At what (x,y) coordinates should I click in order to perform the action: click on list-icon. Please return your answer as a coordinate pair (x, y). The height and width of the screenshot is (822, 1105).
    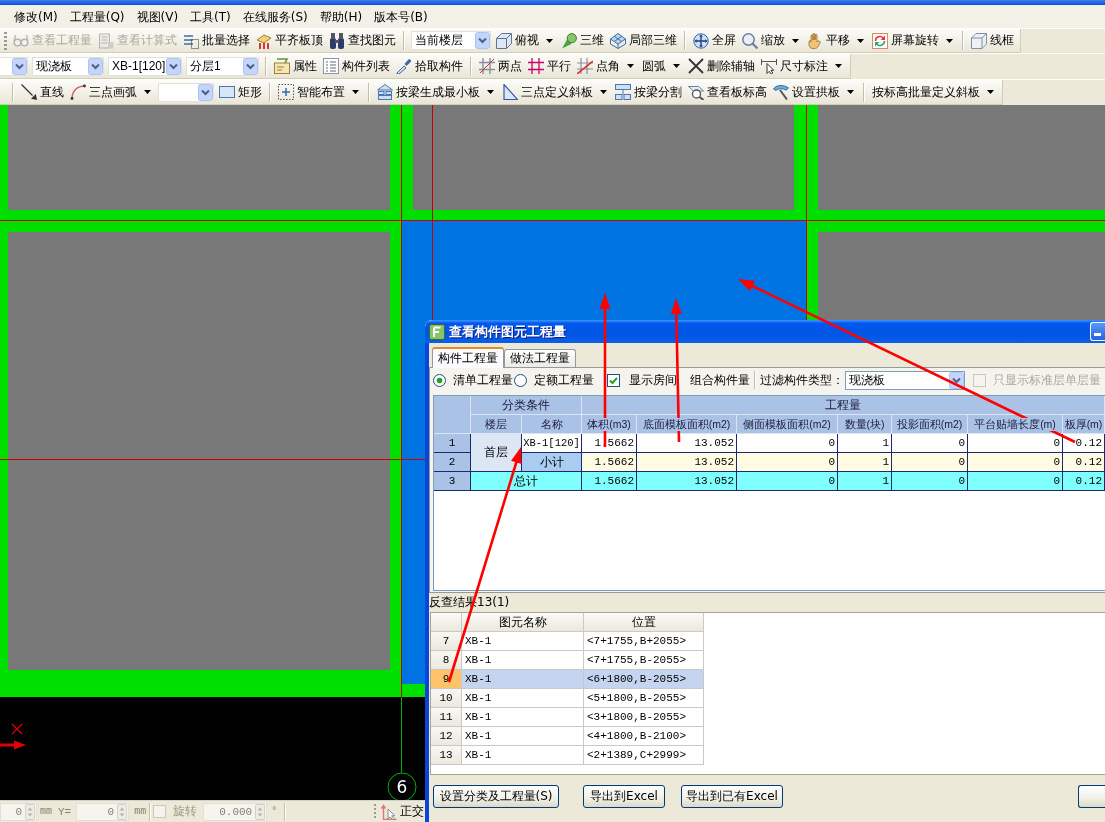
    Looking at the image, I should click on (331, 66).